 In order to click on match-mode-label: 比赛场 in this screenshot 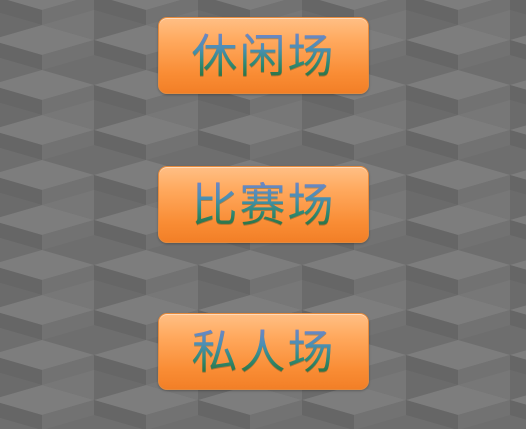, I will do `click(263, 204)`.